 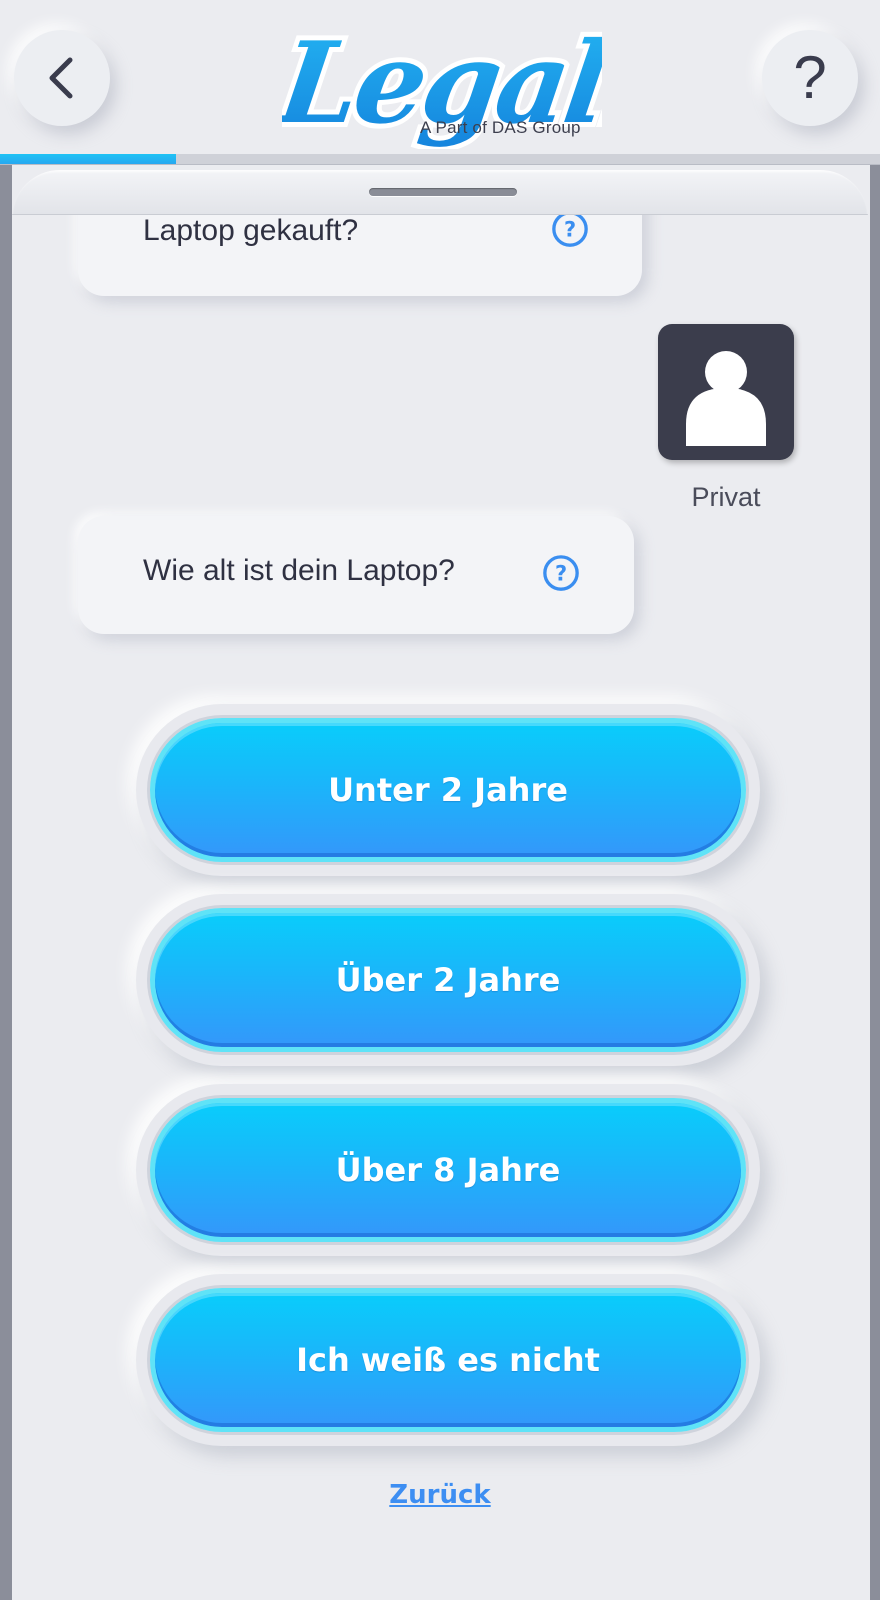 I want to click on user-answer-label: Privat, so click(x=726, y=497).